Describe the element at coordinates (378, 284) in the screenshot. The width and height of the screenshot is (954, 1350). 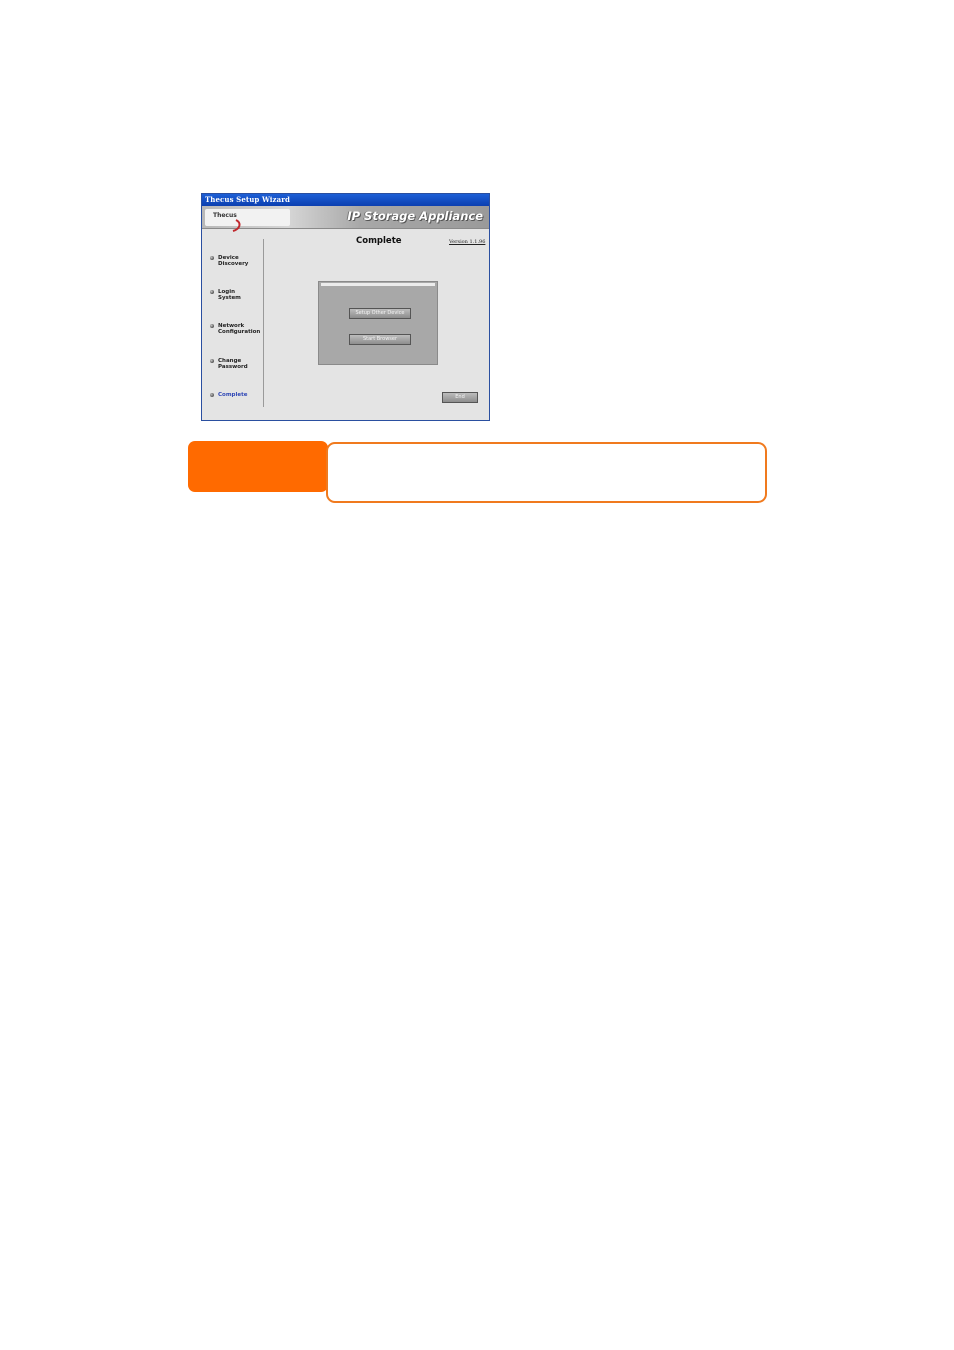
I see `panel-highlight` at that location.